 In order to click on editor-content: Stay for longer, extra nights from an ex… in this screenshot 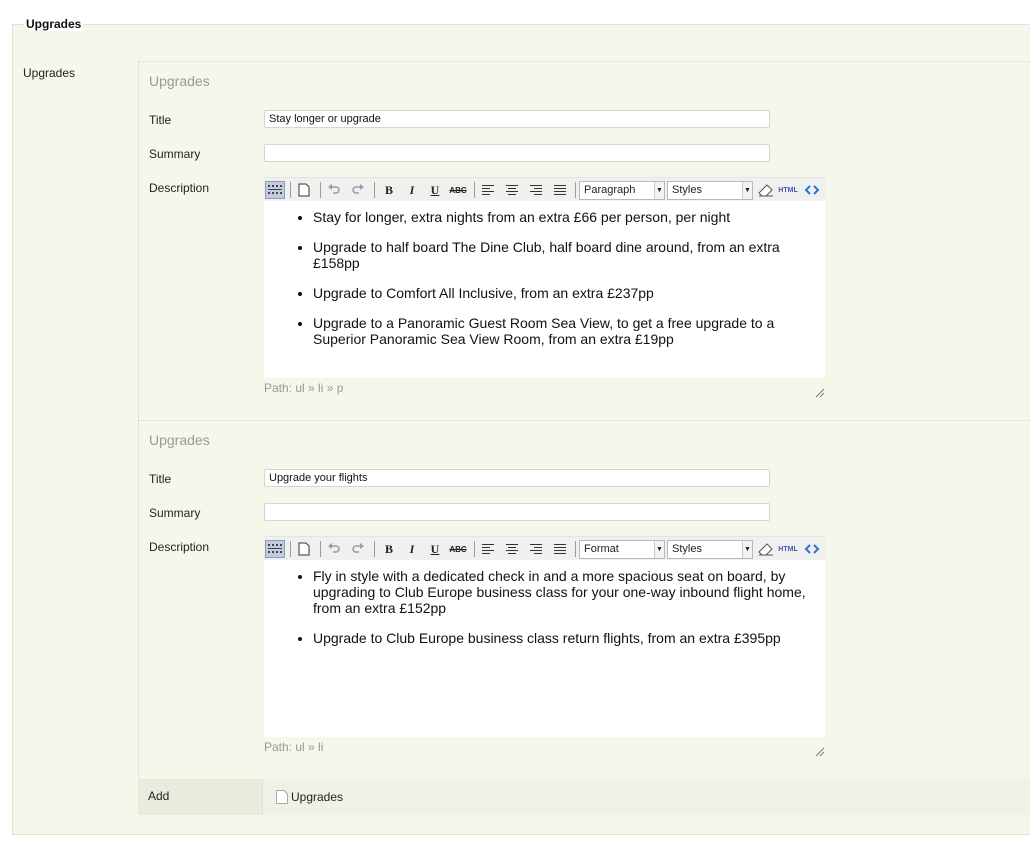, I will do `click(544, 289)`.